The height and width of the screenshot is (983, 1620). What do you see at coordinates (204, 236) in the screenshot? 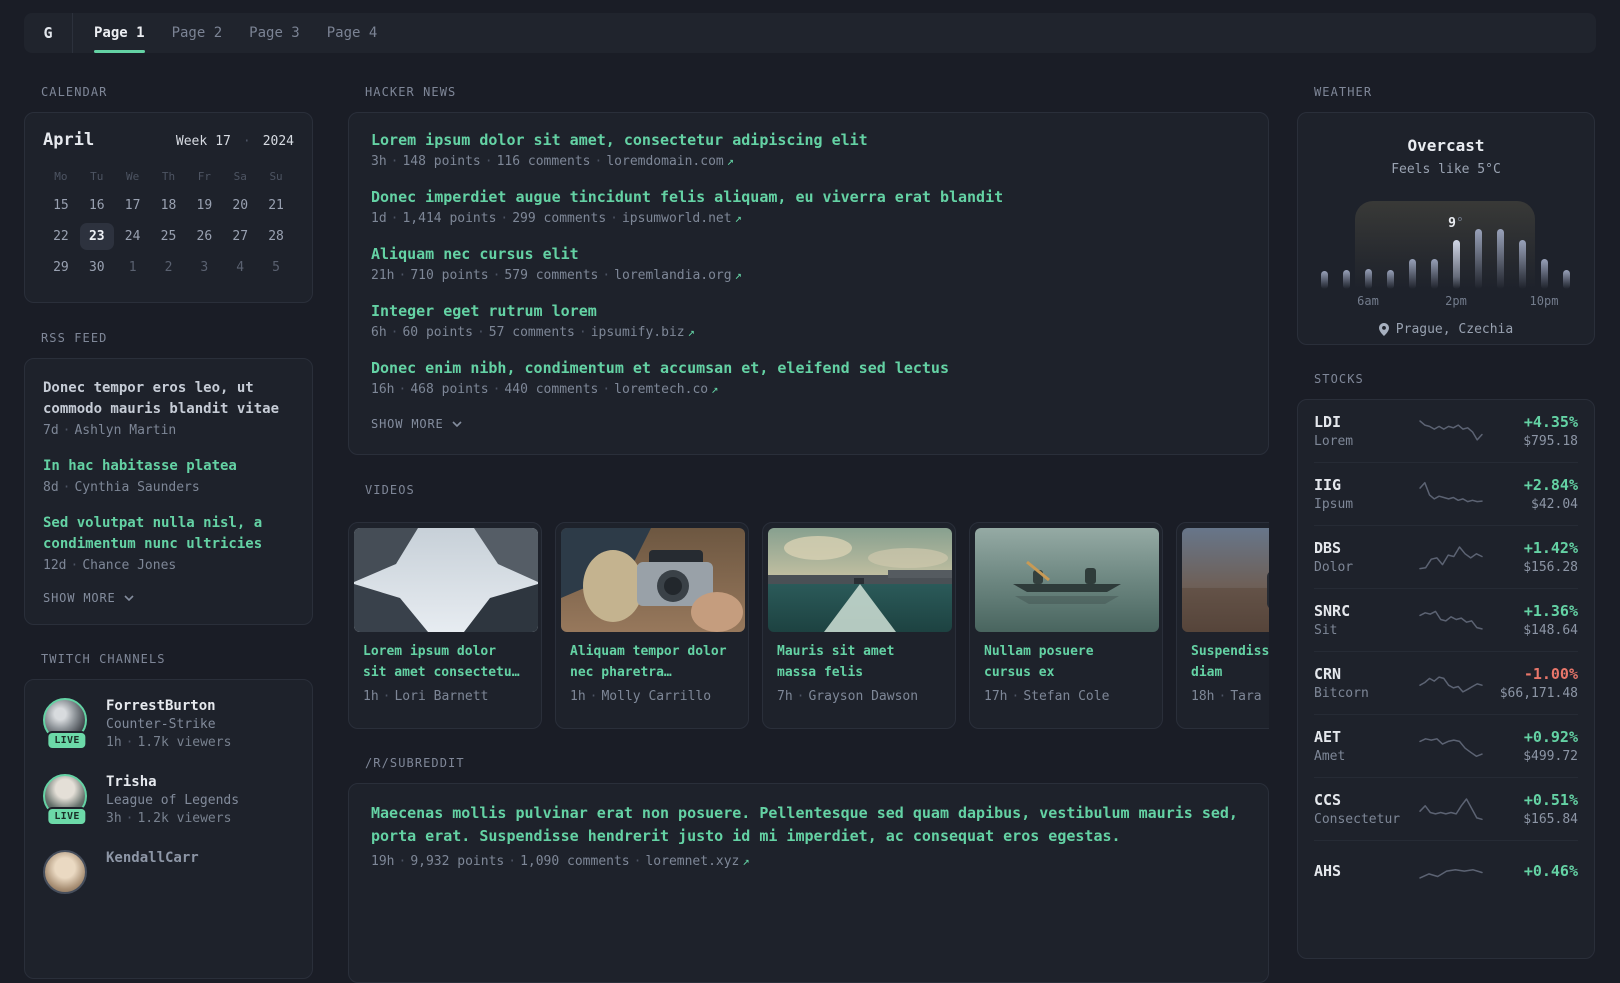
I see `calendar-day: 26` at bounding box center [204, 236].